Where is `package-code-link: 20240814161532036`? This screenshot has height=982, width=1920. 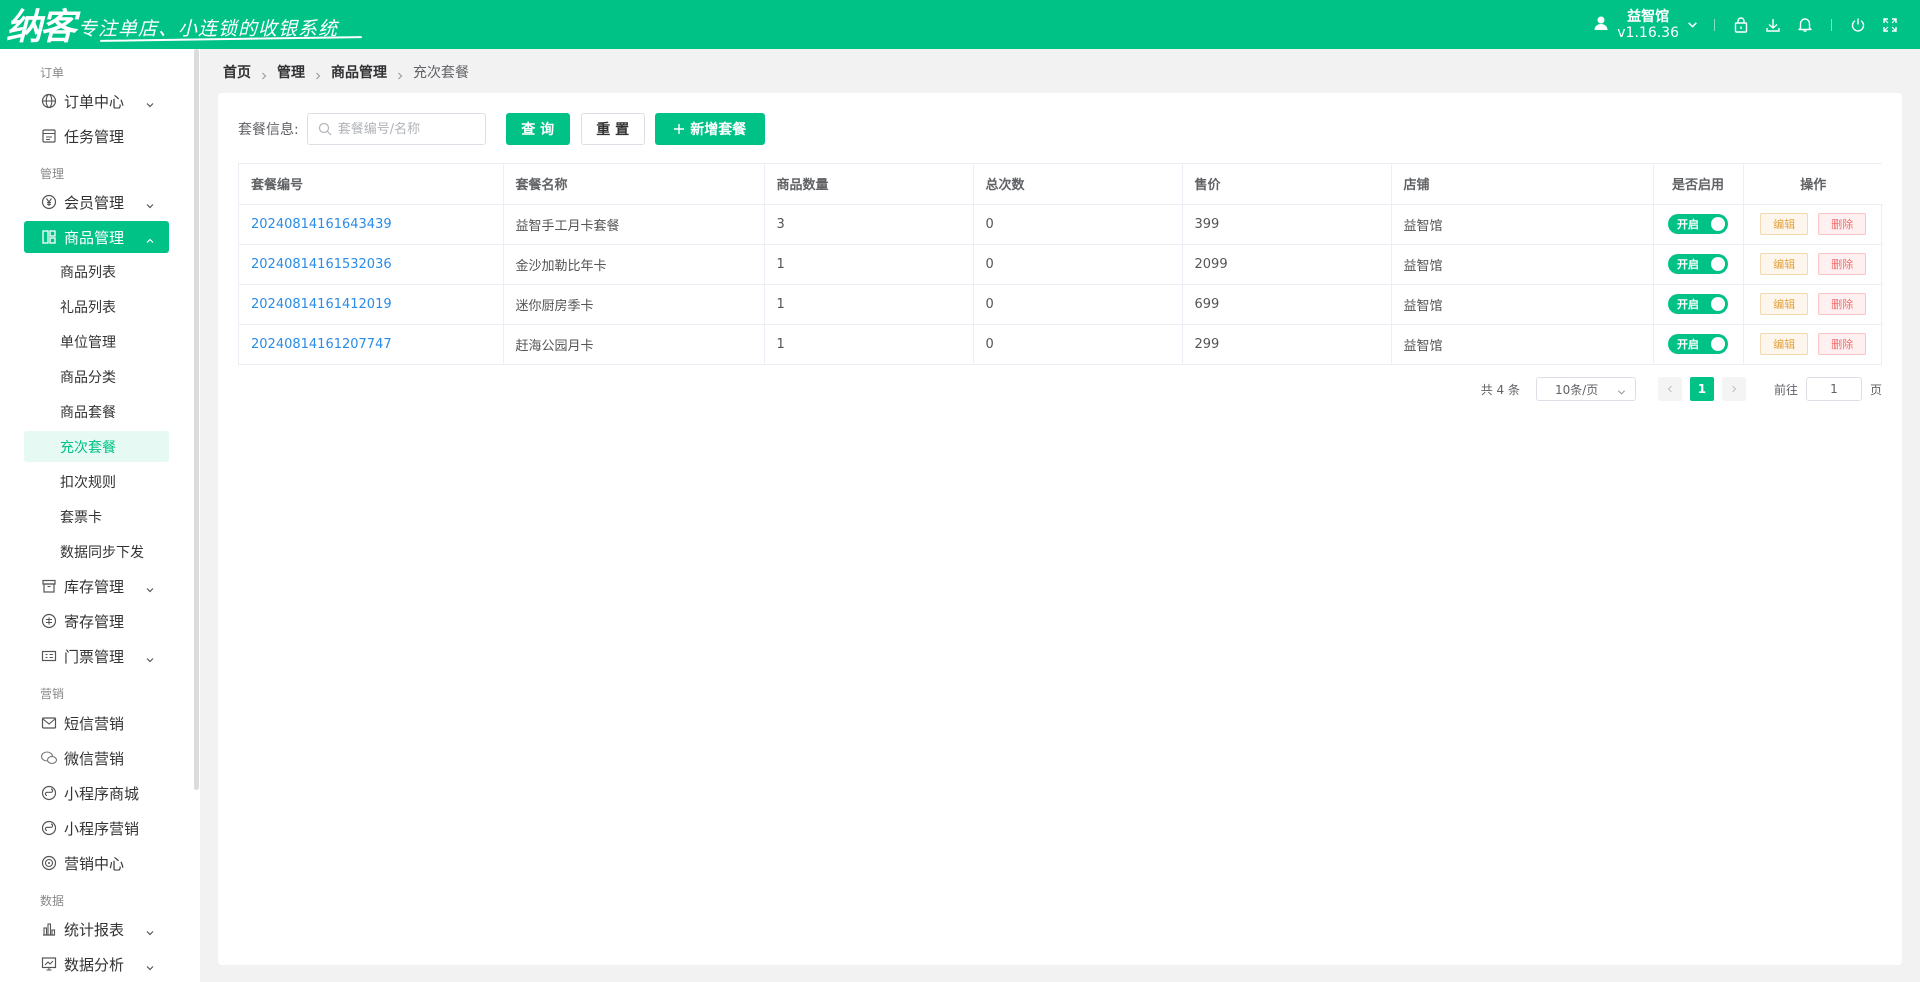
package-code-link: 20240814161532036 is located at coordinates (371, 264).